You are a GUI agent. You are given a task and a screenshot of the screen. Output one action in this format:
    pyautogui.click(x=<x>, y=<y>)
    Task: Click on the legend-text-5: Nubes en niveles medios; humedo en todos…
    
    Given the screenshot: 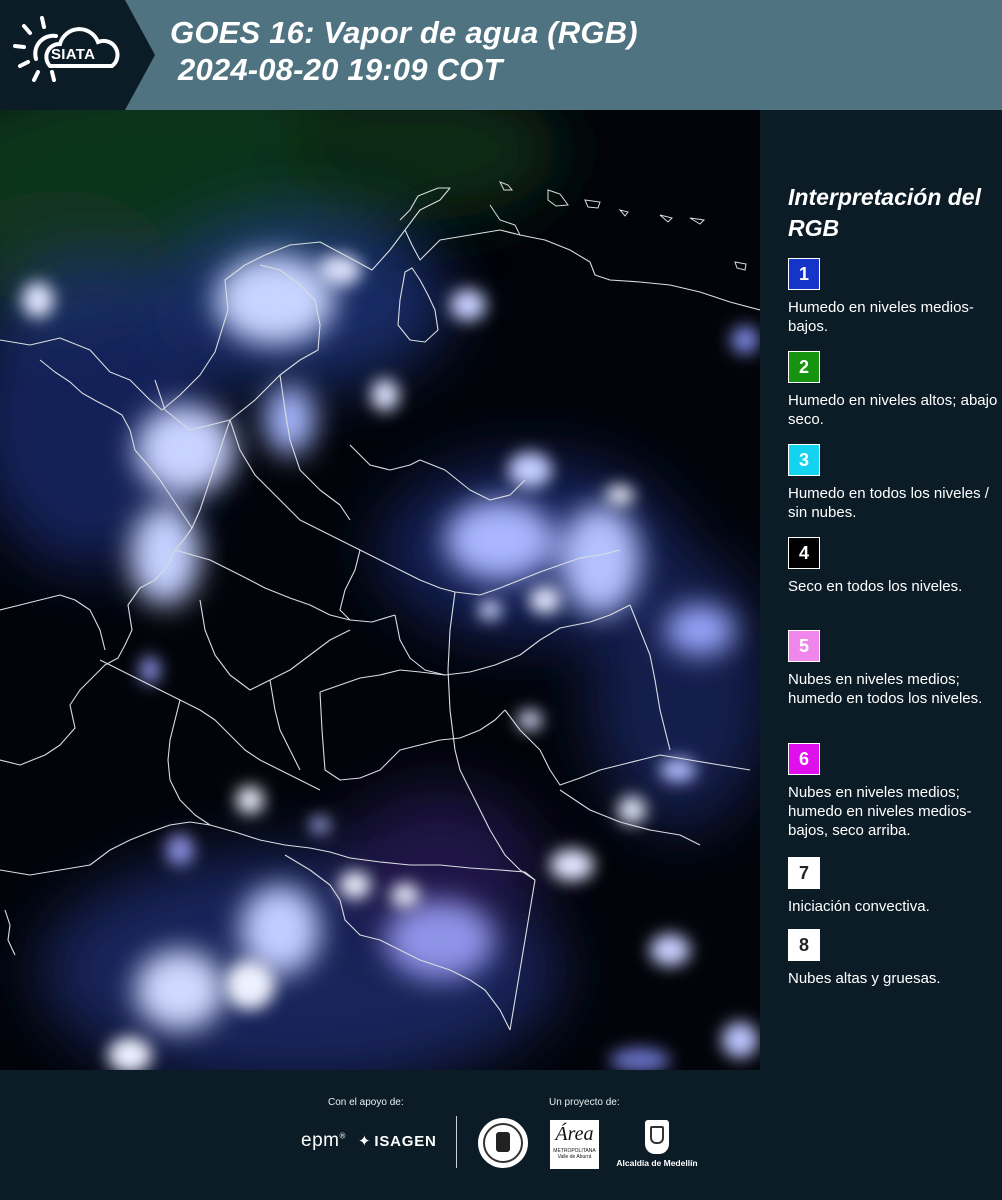 What is the action you would take?
    pyautogui.click(x=885, y=689)
    